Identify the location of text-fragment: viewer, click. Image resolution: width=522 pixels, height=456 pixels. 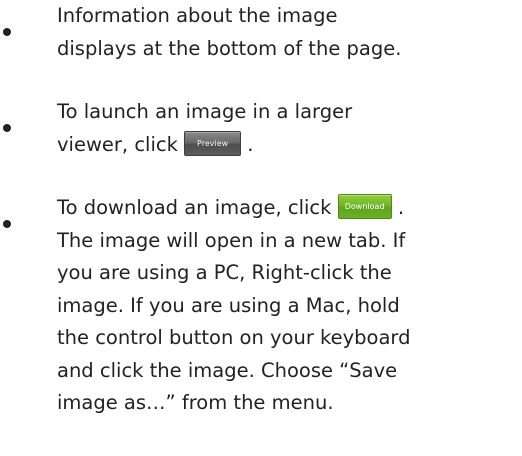
(117, 144).